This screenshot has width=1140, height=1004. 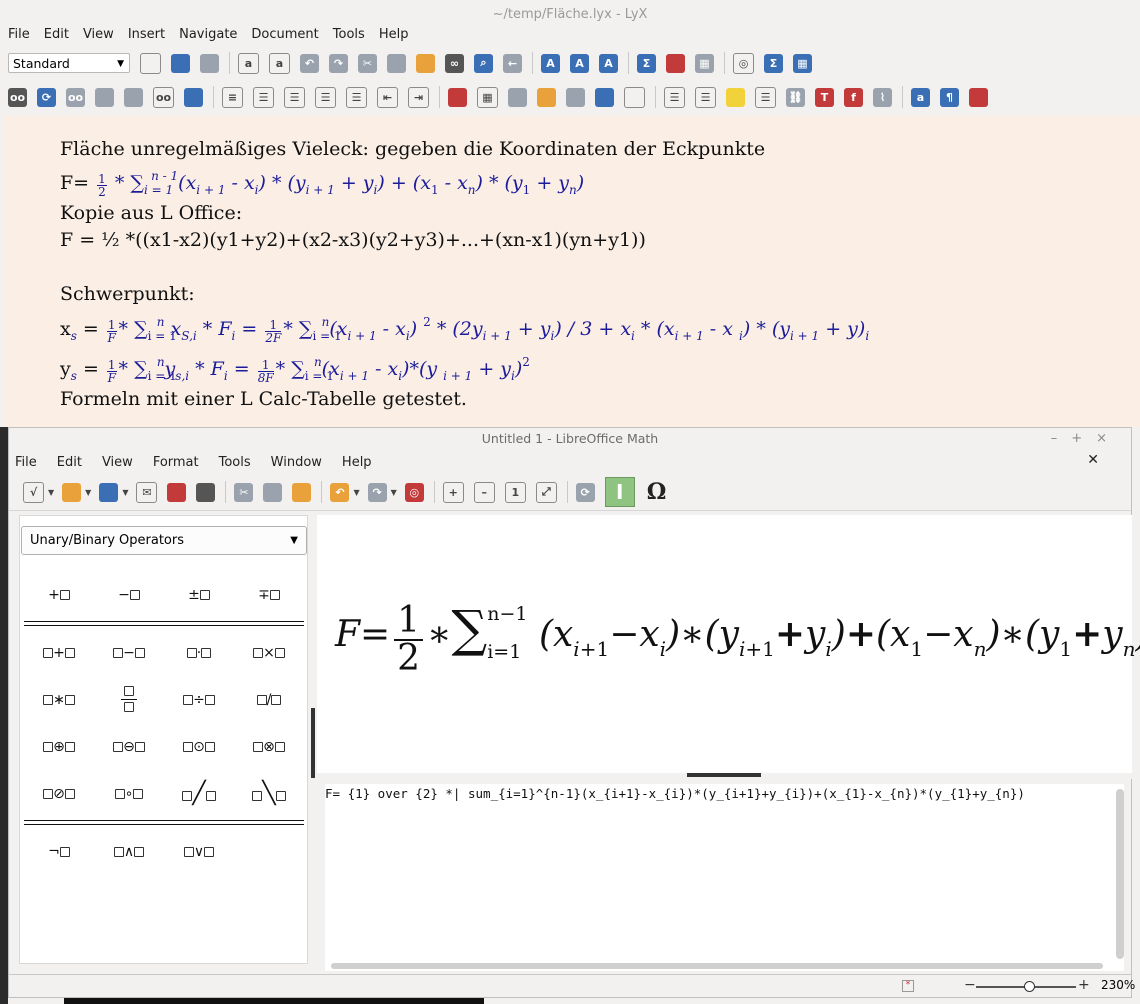 What do you see at coordinates (773, 63) in the screenshot?
I see `math-panel-icon: Σ` at bounding box center [773, 63].